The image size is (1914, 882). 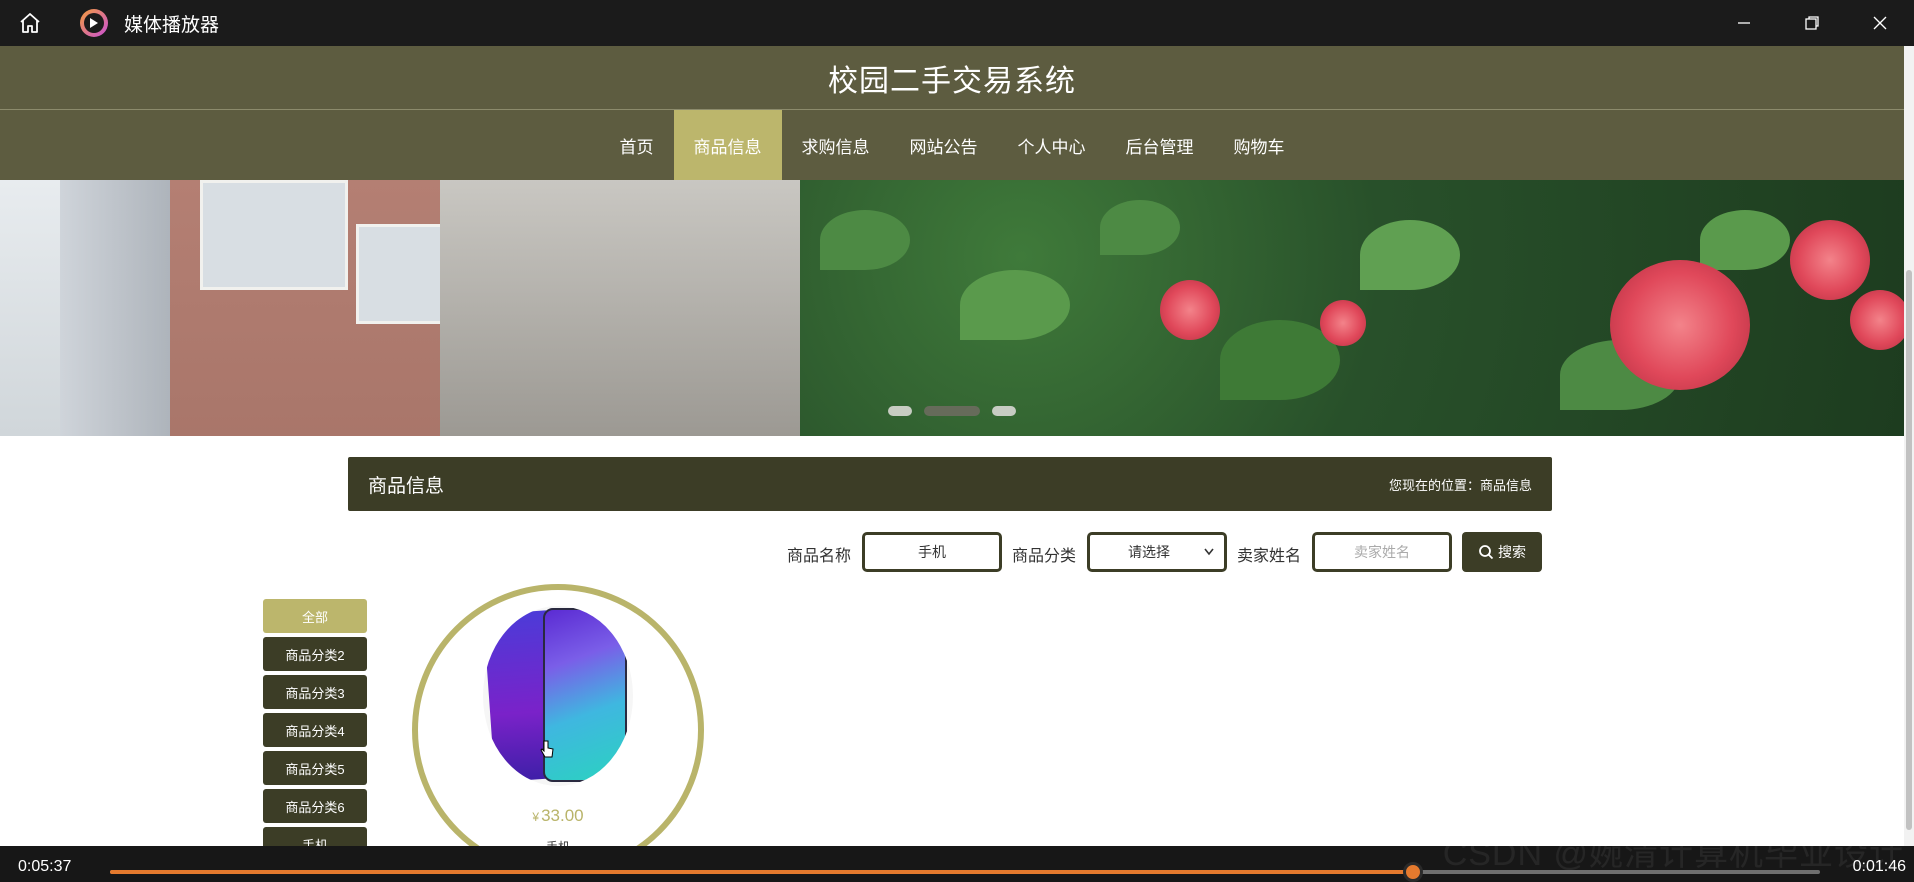 What do you see at coordinates (315, 806) in the screenshot?
I see `category-item: 商品分类6` at bounding box center [315, 806].